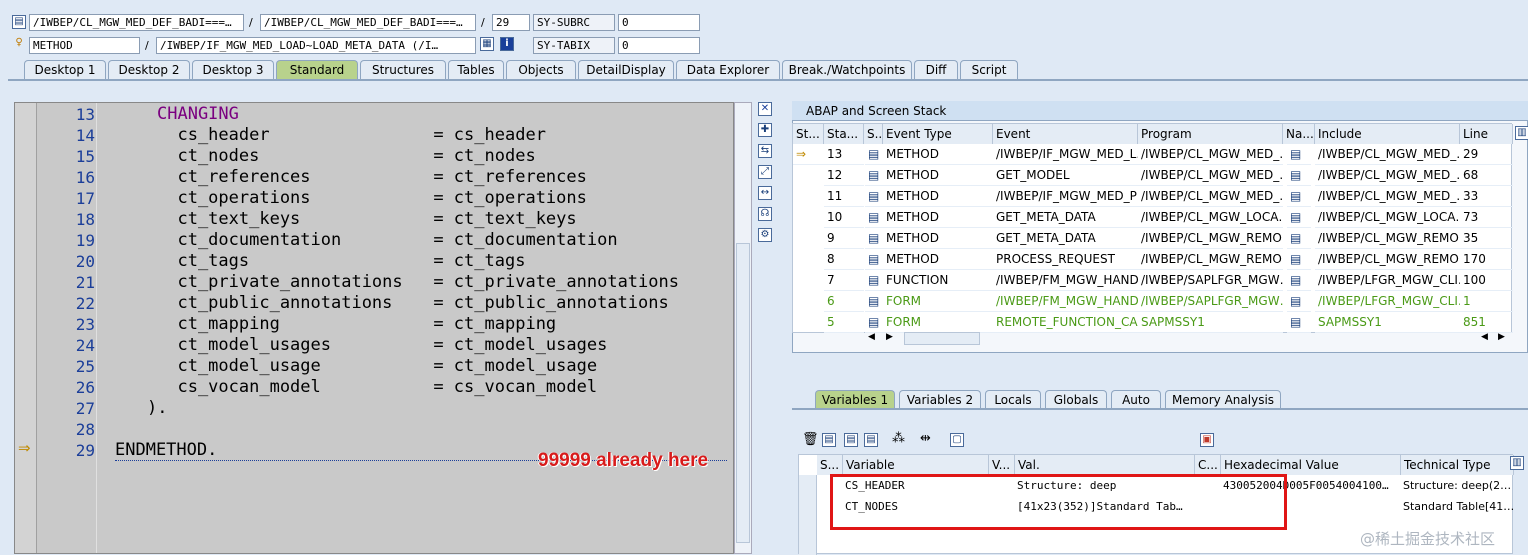  I want to click on tab-desktop-2: Desktop 2, so click(149, 70).